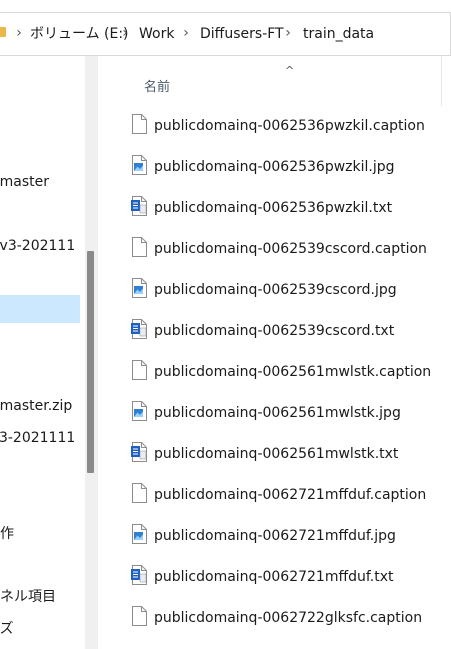 This screenshot has height=649, width=451. I want to click on file-row: publicdomainq-0062561mwlstk.txt, so click(272, 454).